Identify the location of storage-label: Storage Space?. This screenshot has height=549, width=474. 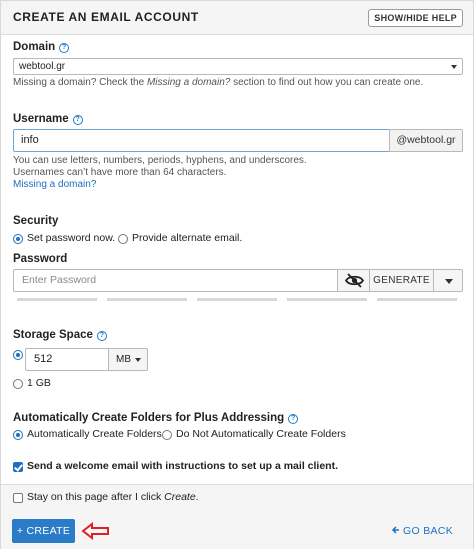
(60, 335).